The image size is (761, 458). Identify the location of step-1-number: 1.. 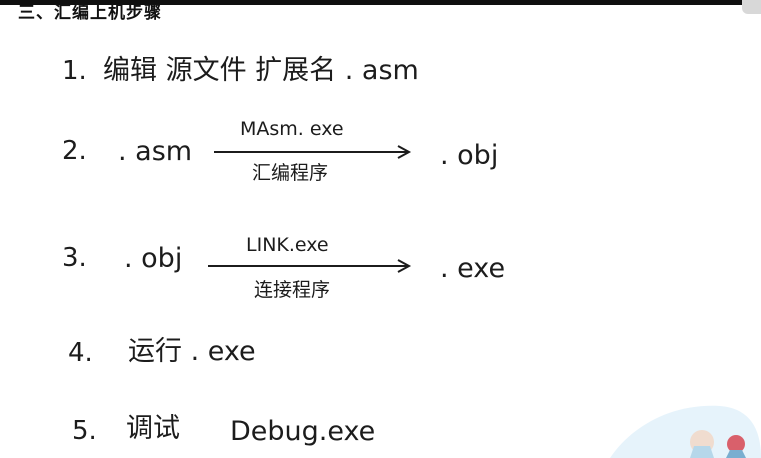
(74, 71).